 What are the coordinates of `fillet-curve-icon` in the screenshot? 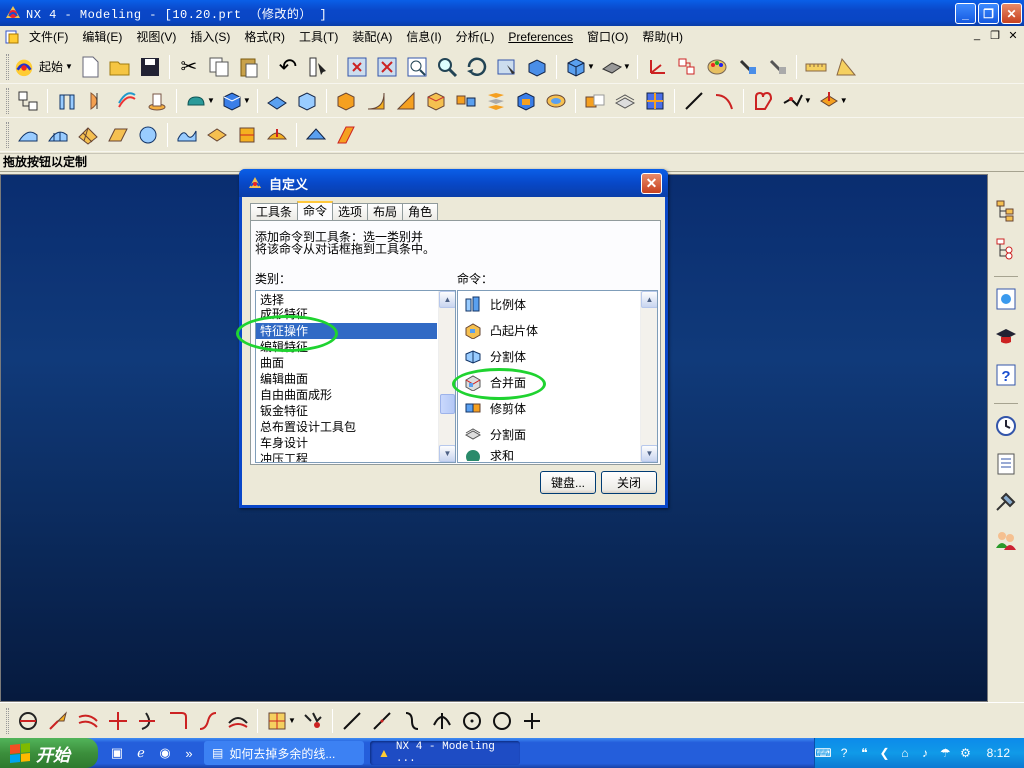 It's located at (178, 721).